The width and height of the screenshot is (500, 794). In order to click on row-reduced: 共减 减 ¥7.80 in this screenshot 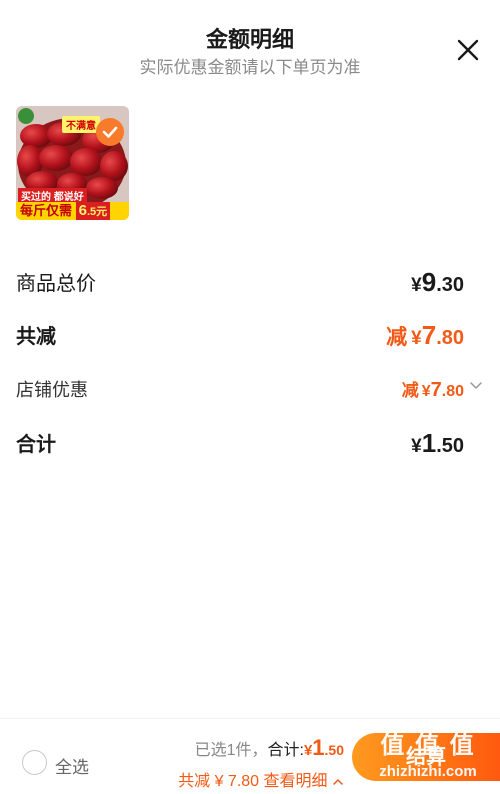, I will do `click(250, 337)`.